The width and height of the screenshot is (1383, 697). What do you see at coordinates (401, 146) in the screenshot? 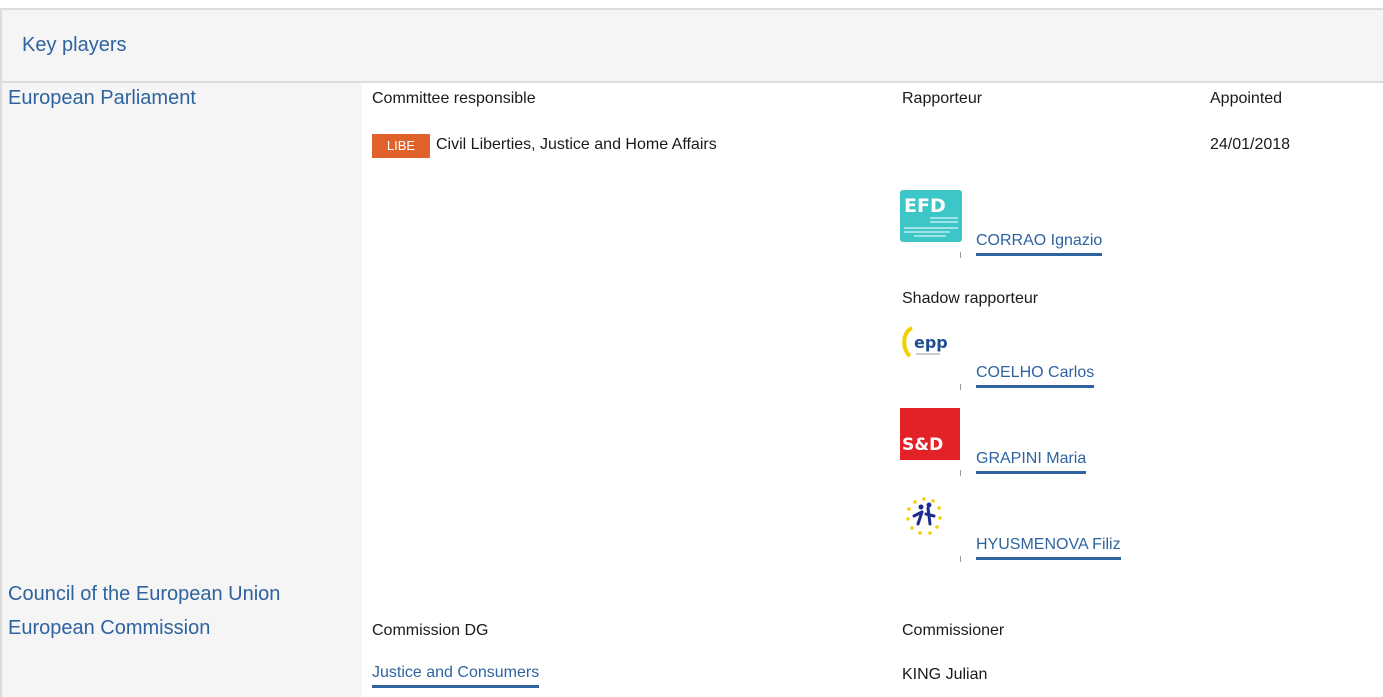
I see `committee-badge: LIBE` at bounding box center [401, 146].